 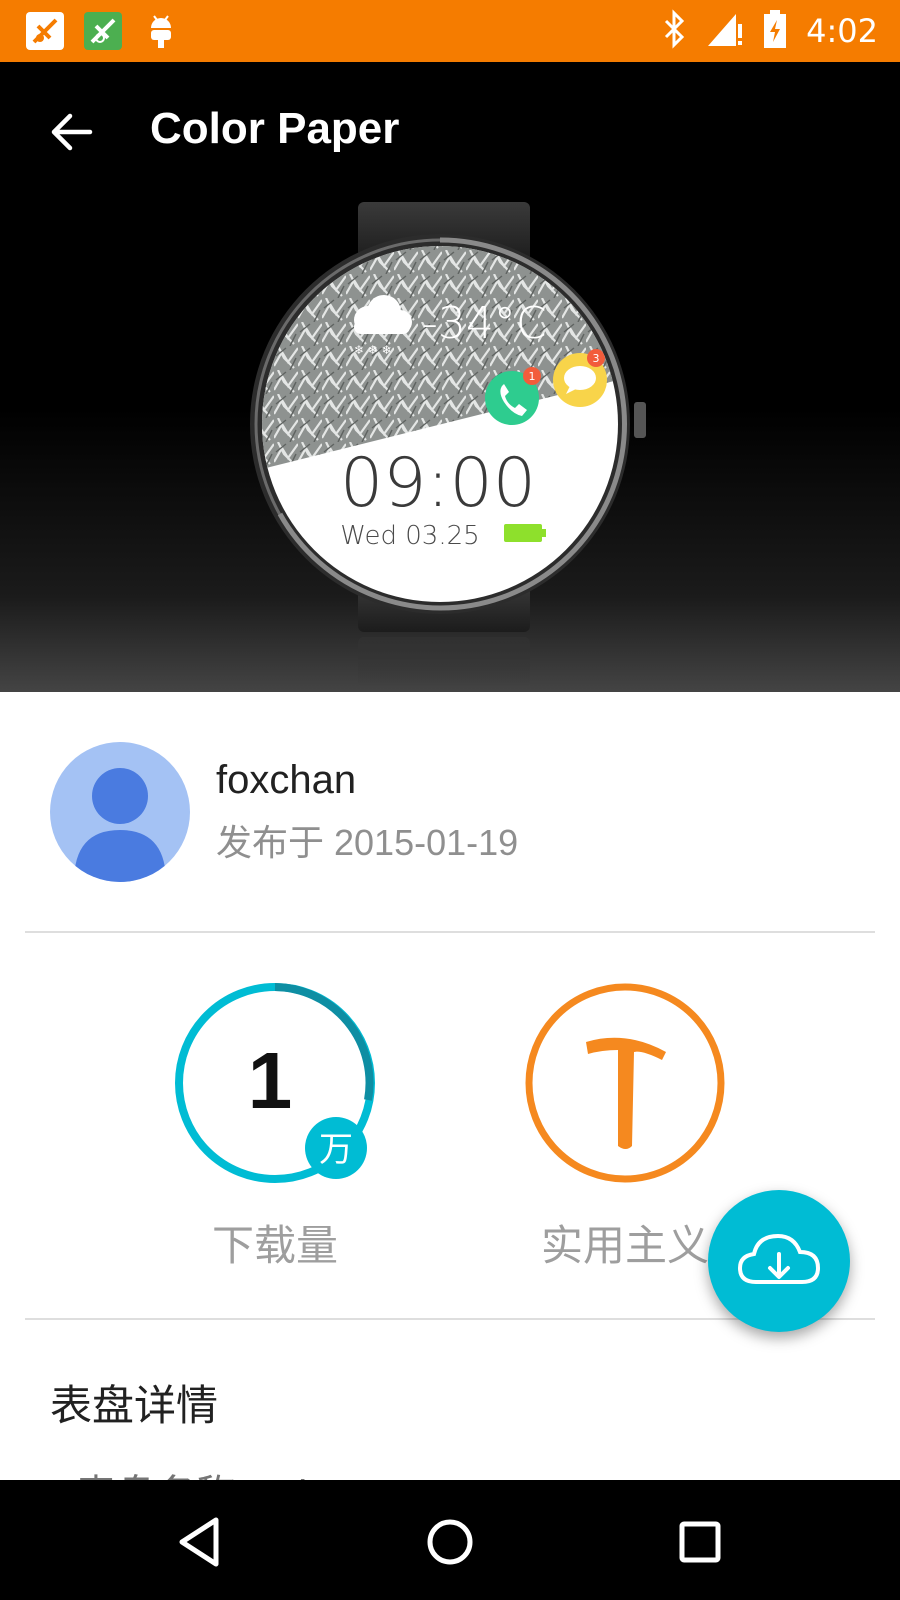 I want to click on author-name: foxchan, so click(x=286, y=780).